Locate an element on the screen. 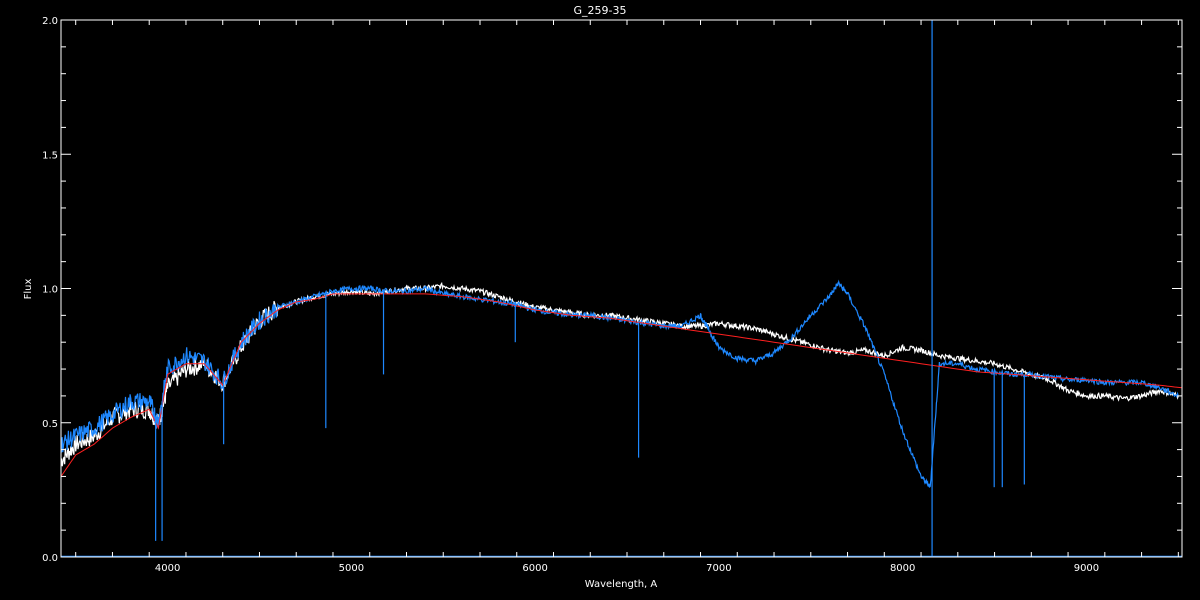  x-tick-label: 4000 is located at coordinates (167, 568).